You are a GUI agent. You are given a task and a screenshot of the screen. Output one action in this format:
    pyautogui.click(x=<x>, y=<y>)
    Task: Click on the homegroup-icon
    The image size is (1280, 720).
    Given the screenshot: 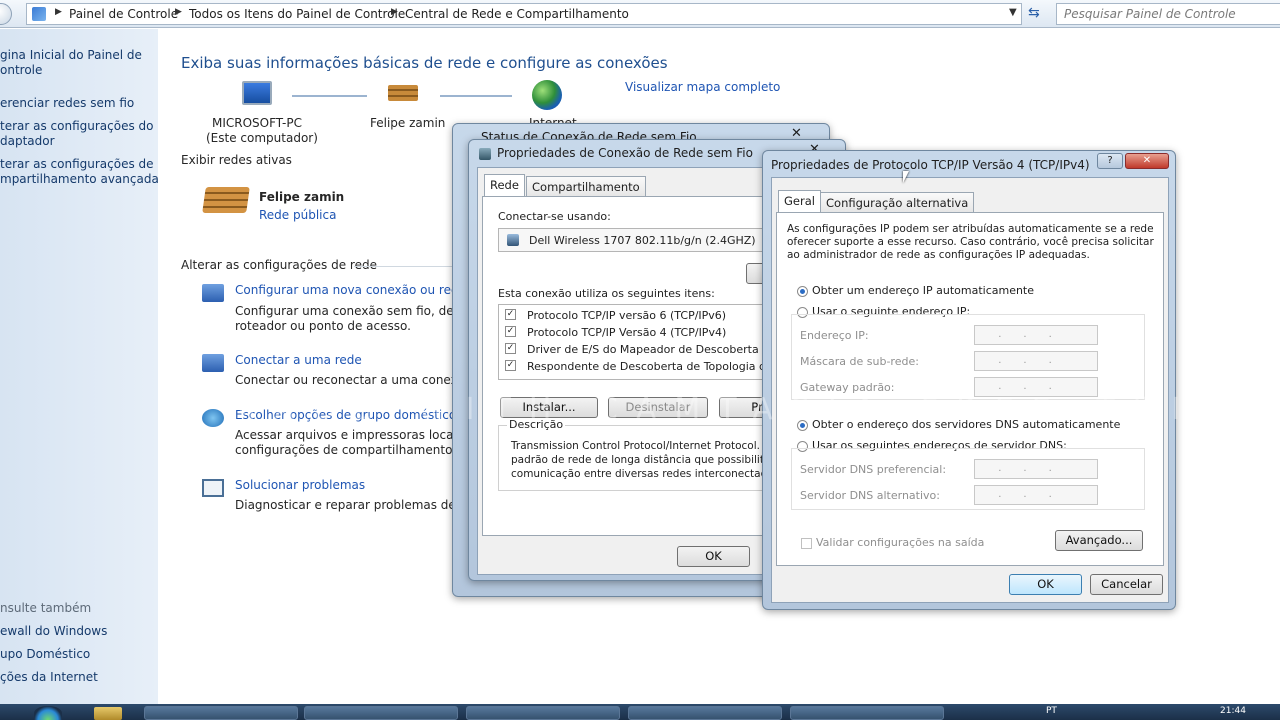 What is the action you would take?
    pyautogui.click(x=213, y=418)
    